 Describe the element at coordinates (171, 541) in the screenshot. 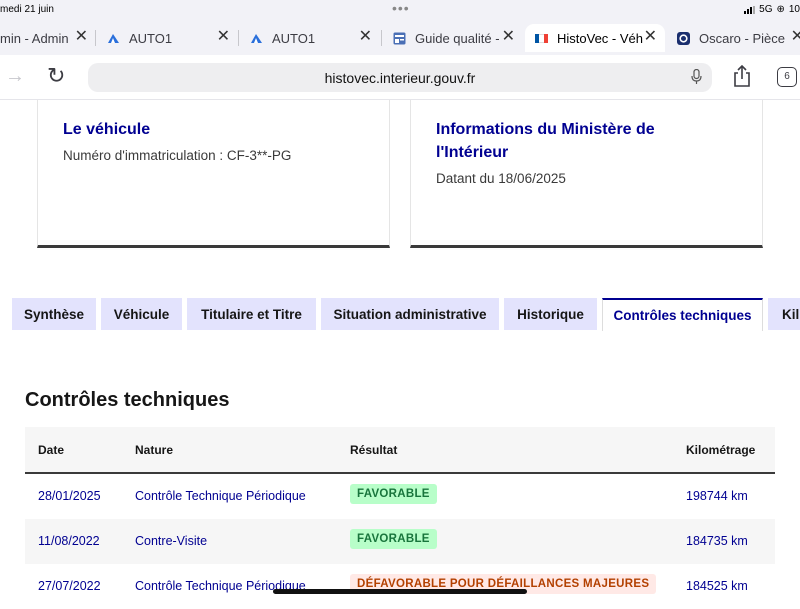

I see `cell-nature: Contre-Visite` at that location.